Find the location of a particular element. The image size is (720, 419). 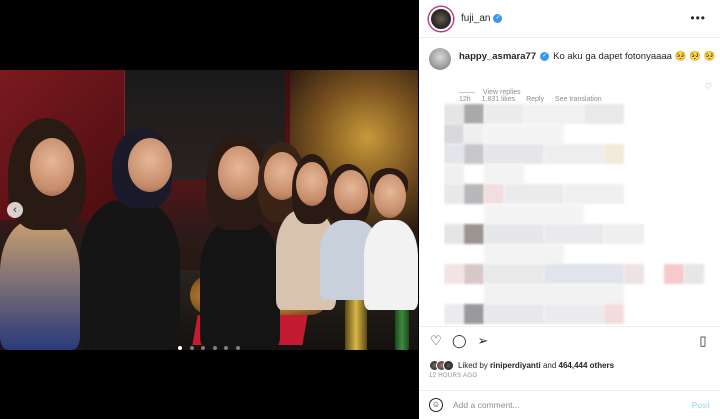

commenter-avatar is located at coordinates (440, 59).